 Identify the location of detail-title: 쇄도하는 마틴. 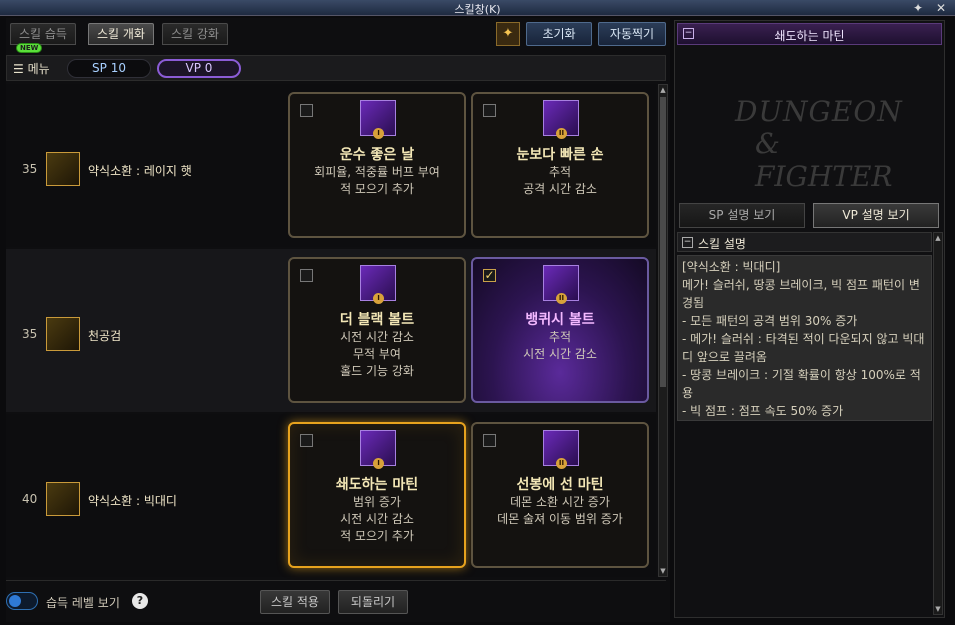
(809, 36).